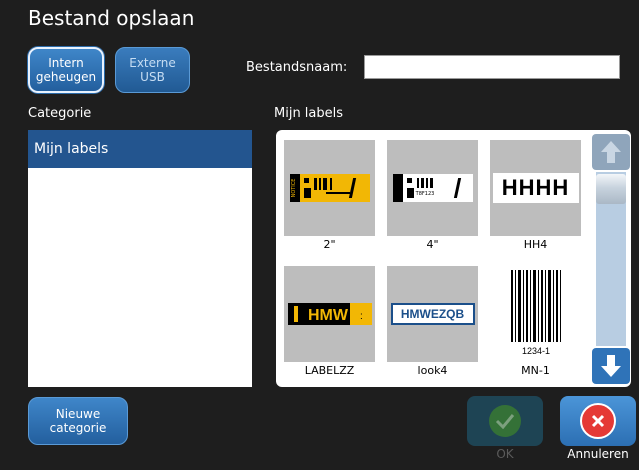  Describe the element at coordinates (505, 454) in the screenshot. I see `ok-label: OK` at that location.